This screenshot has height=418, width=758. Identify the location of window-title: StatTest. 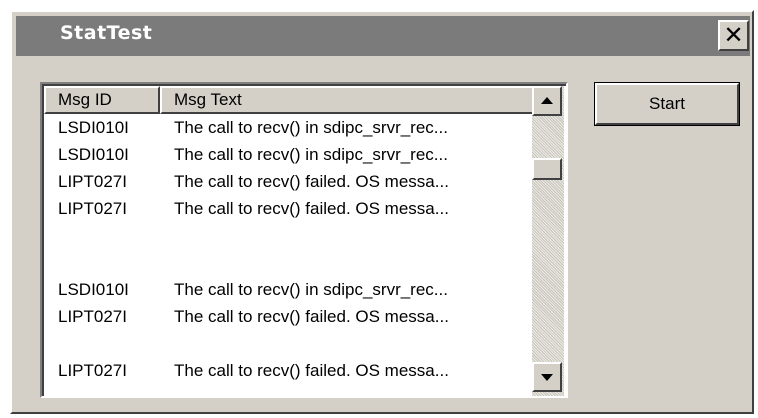
(106, 33).